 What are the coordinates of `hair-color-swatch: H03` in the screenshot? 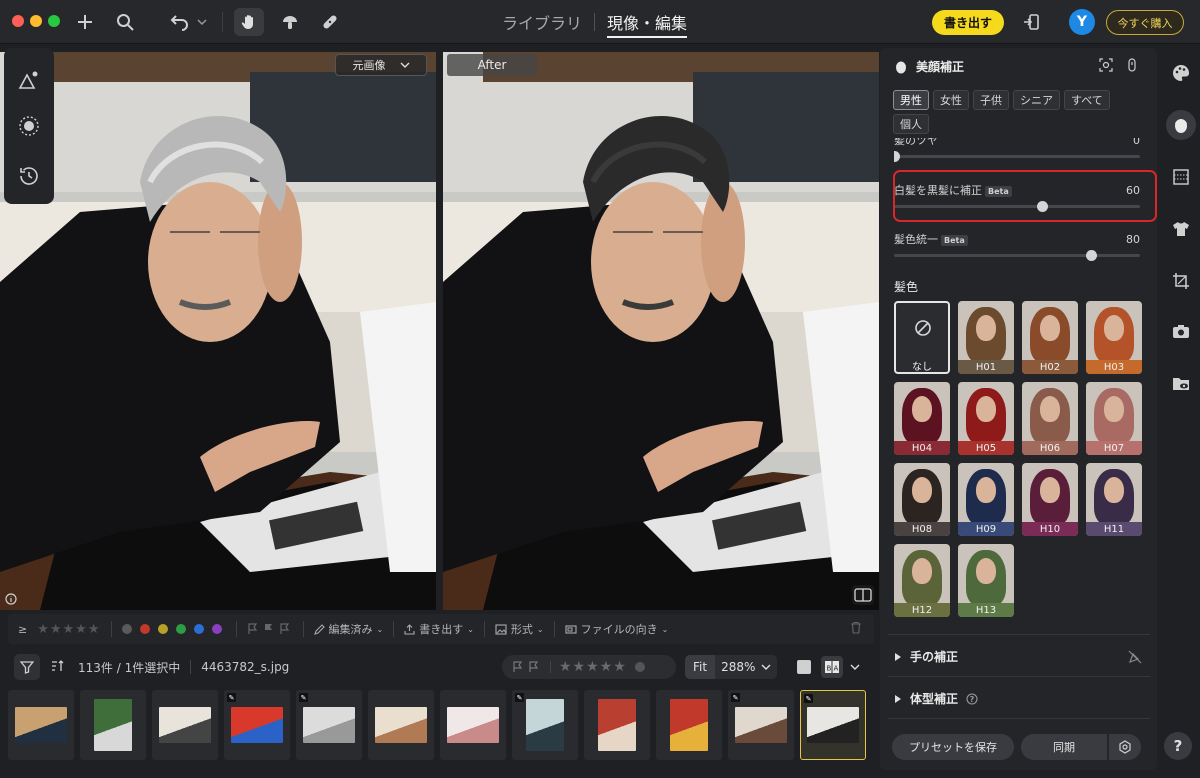 It's located at (1114, 337).